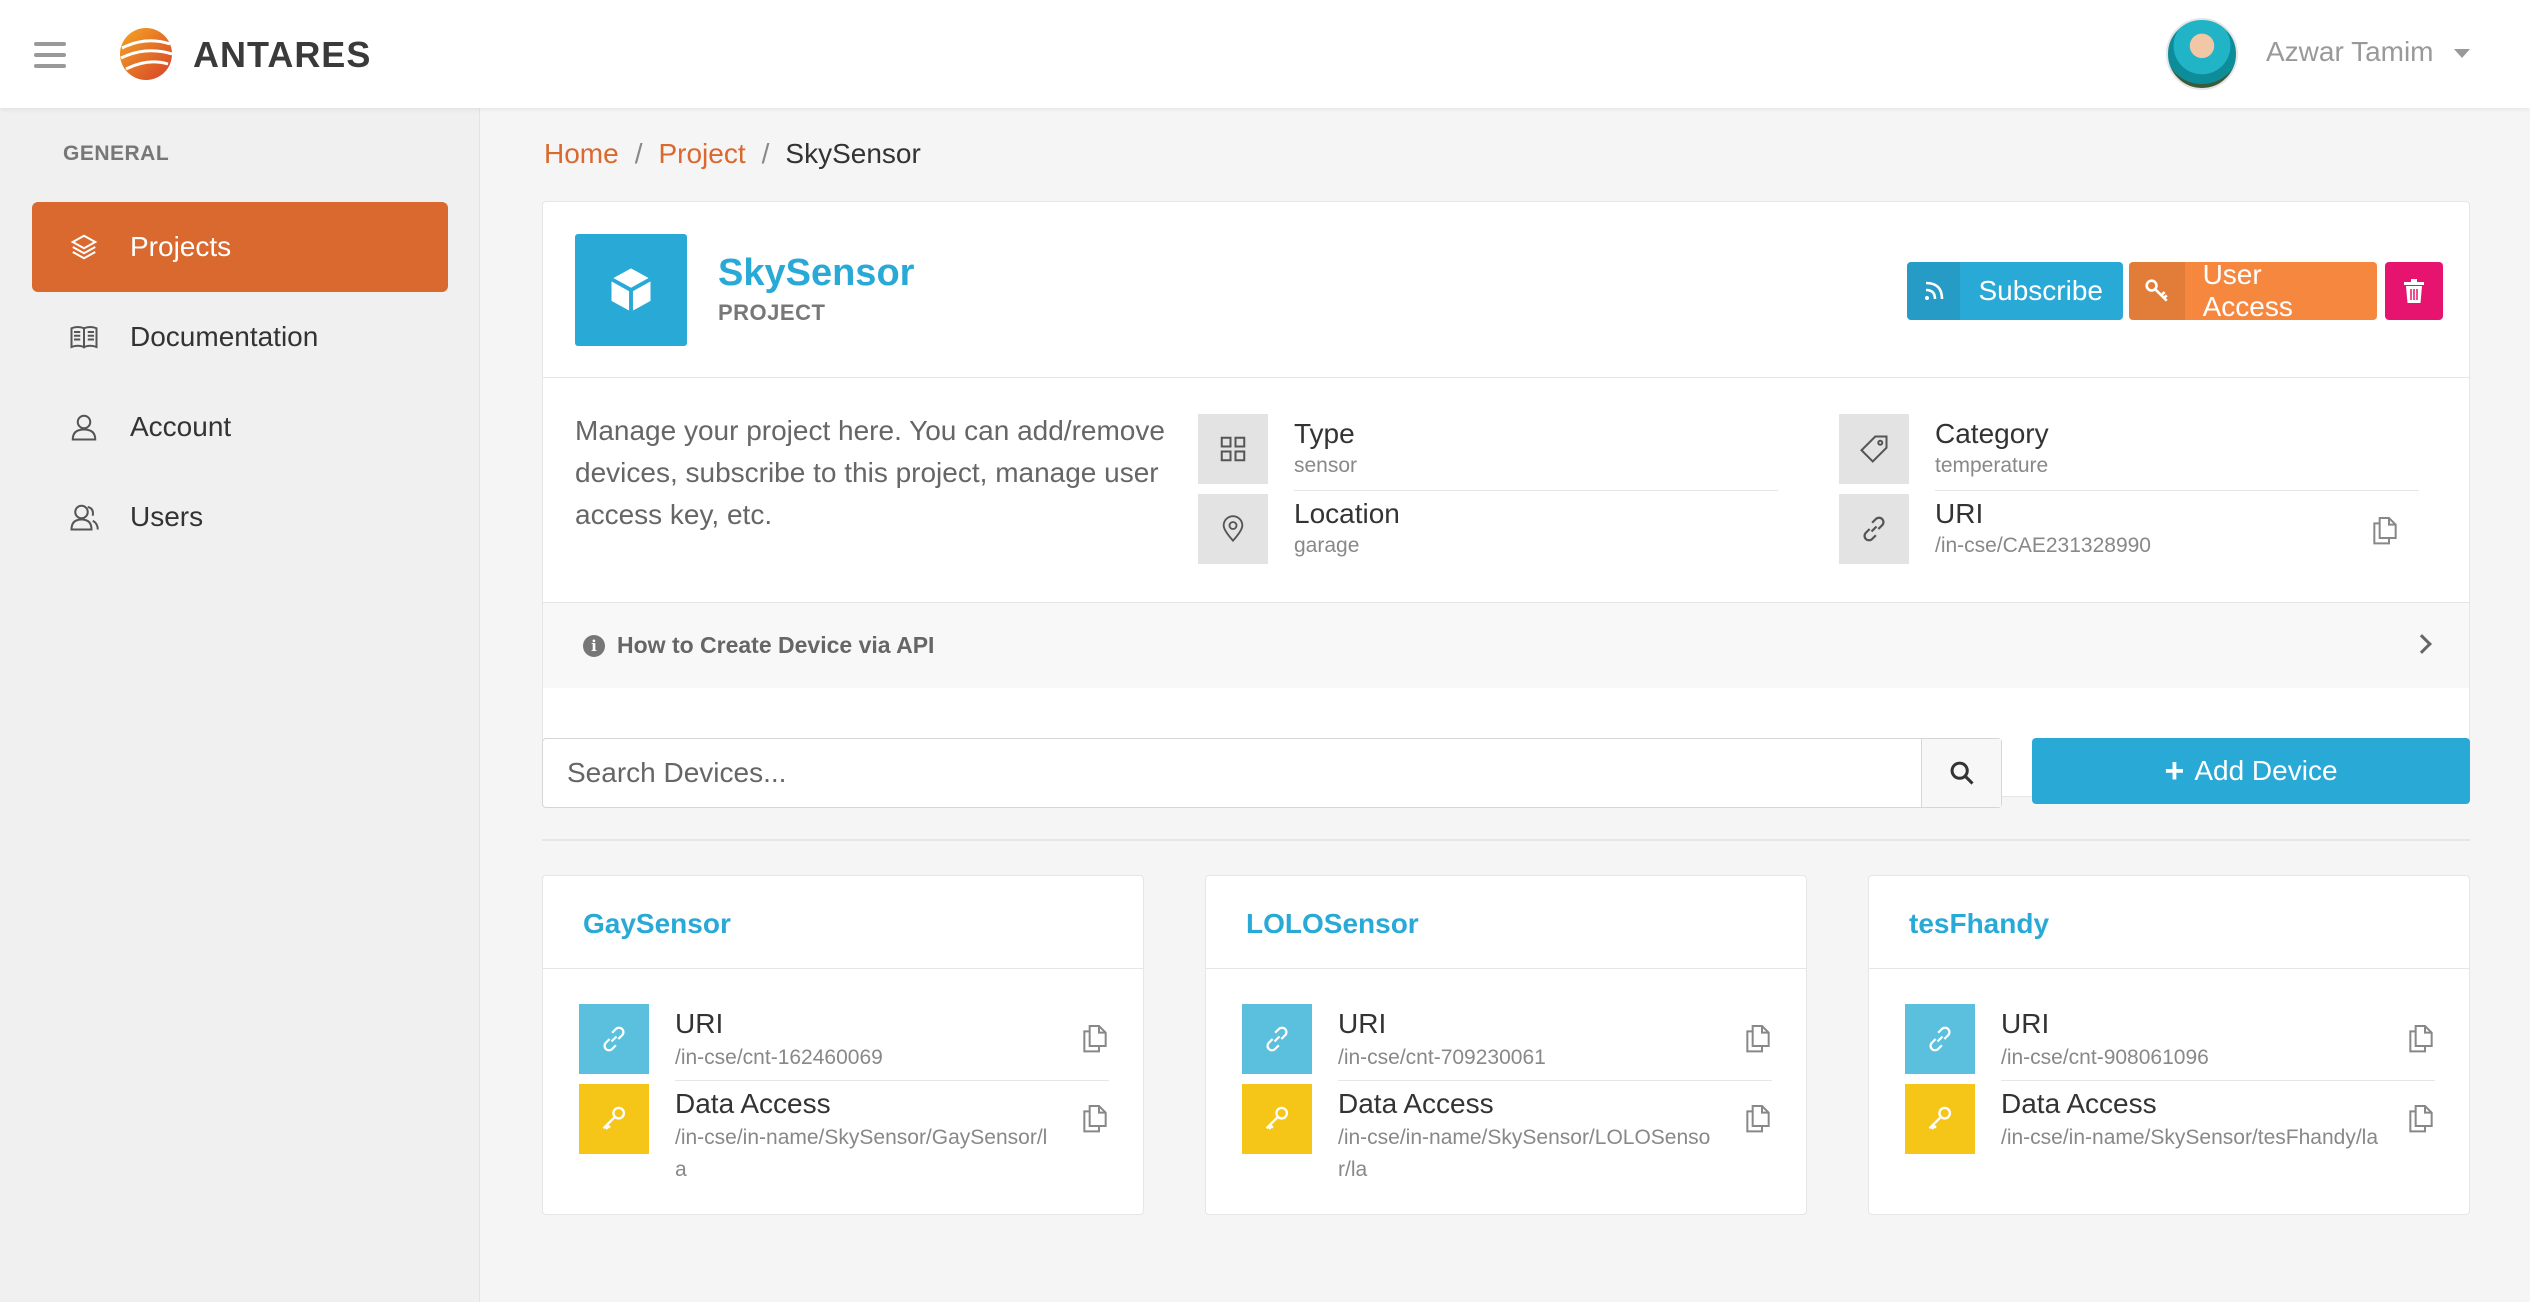 The image size is (2530, 1302). What do you see at coordinates (1332, 924) in the screenshot?
I see `device-name: LOLOSensor` at bounding box center [1332, 924].